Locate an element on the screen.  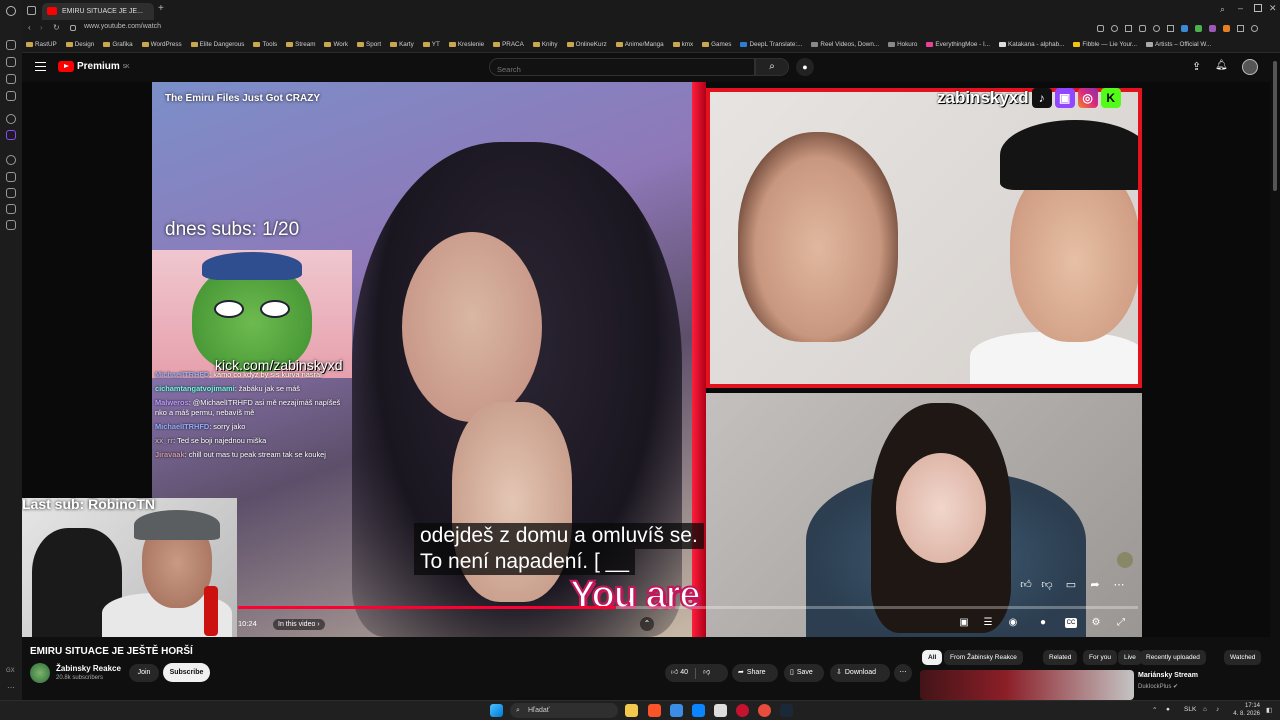
sidebar-more-icon: GX is located at coordinates (10, 671).